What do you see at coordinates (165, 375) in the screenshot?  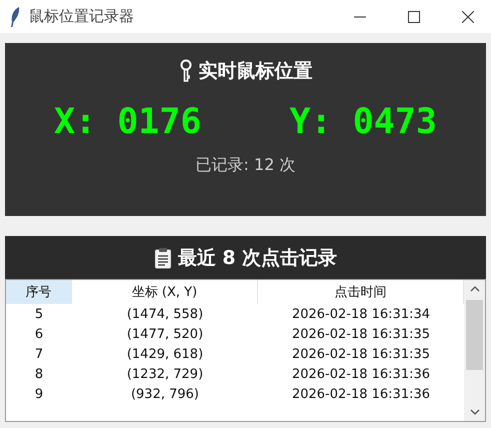 I see `table-cell-text: (1232, 729)` at bounding box center [165, 375].